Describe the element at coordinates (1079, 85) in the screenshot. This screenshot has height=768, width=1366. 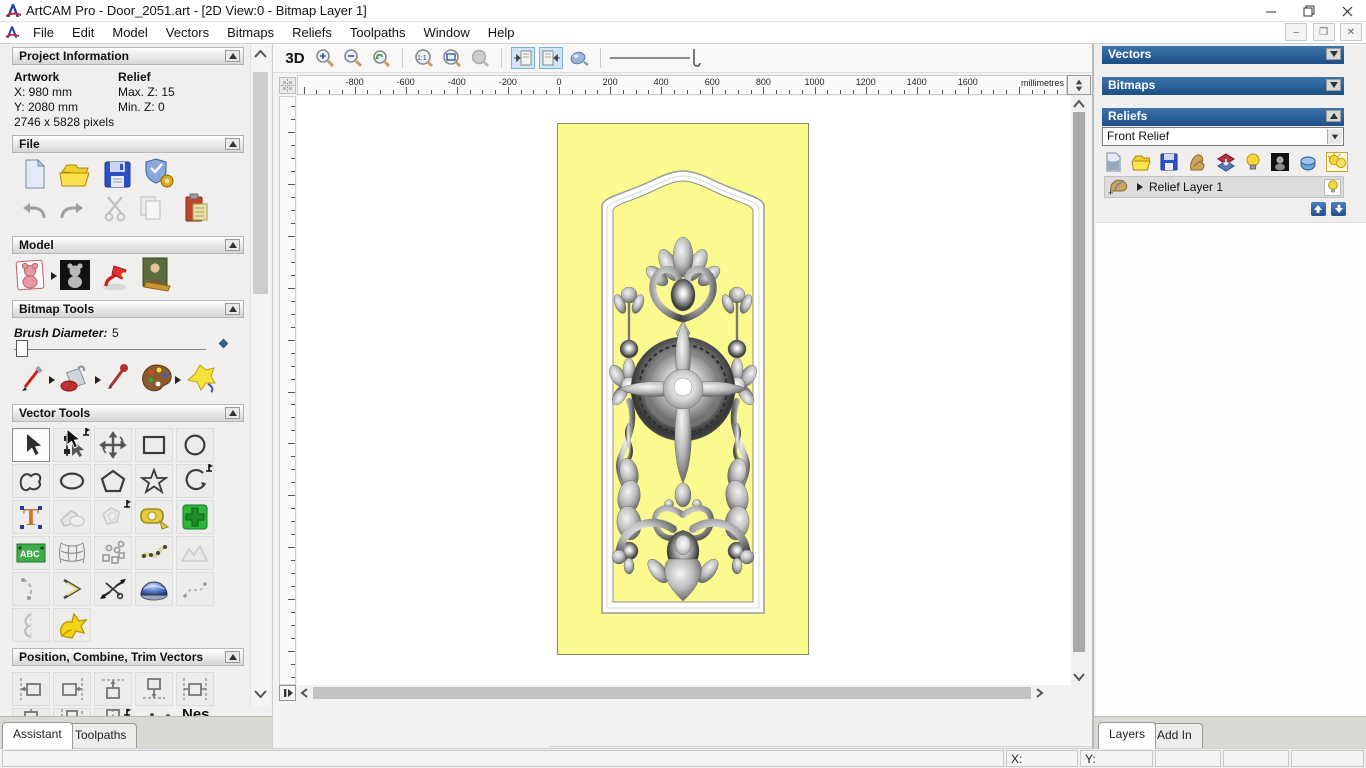
I see `ruler-units-button` at that location.